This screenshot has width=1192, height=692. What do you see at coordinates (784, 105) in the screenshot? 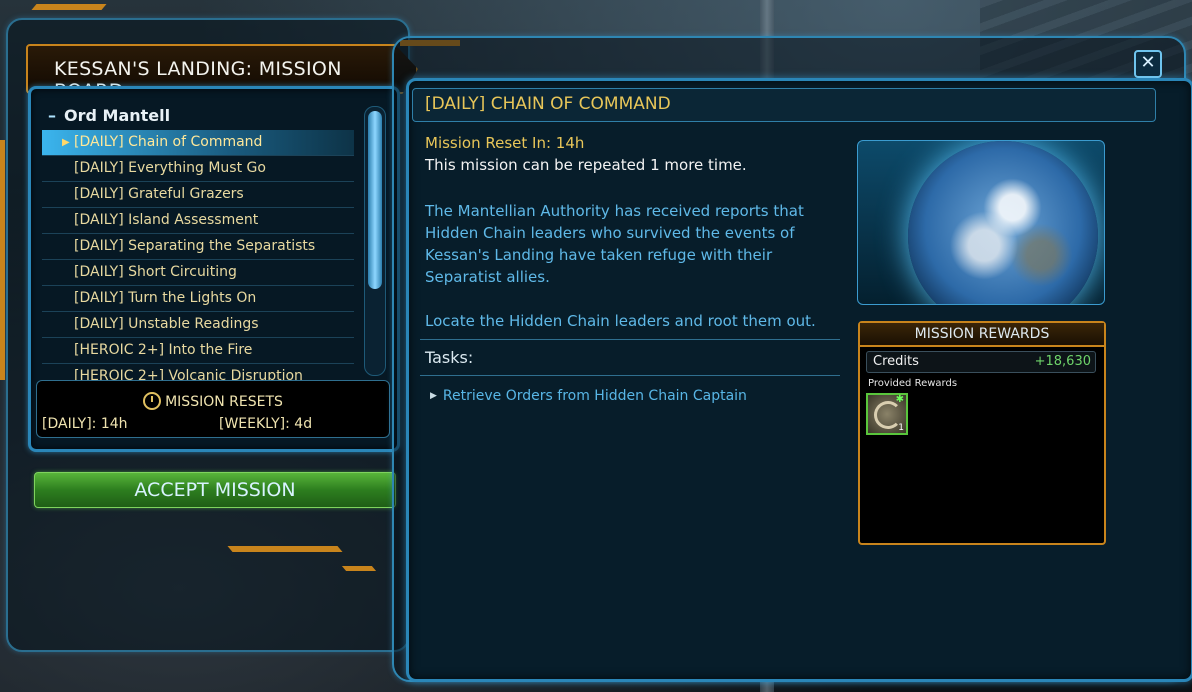
I see `mission-title-bar: [DAILY] CHAIN OF COMMAND` at bounding box center [784, 105].